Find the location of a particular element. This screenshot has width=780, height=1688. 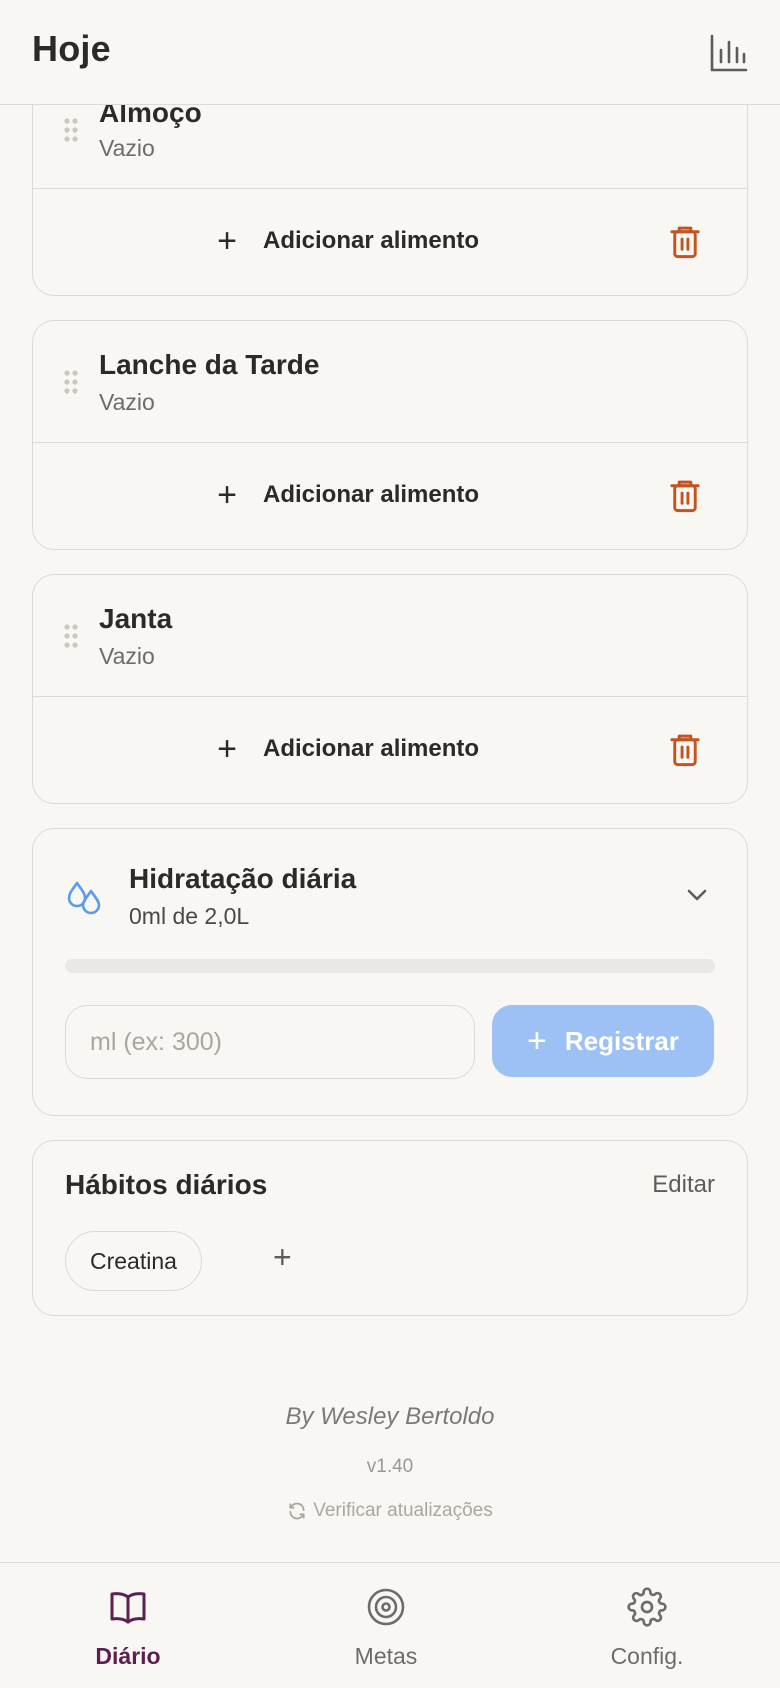

bar-chart-icon is located at coordinates (728, 54).